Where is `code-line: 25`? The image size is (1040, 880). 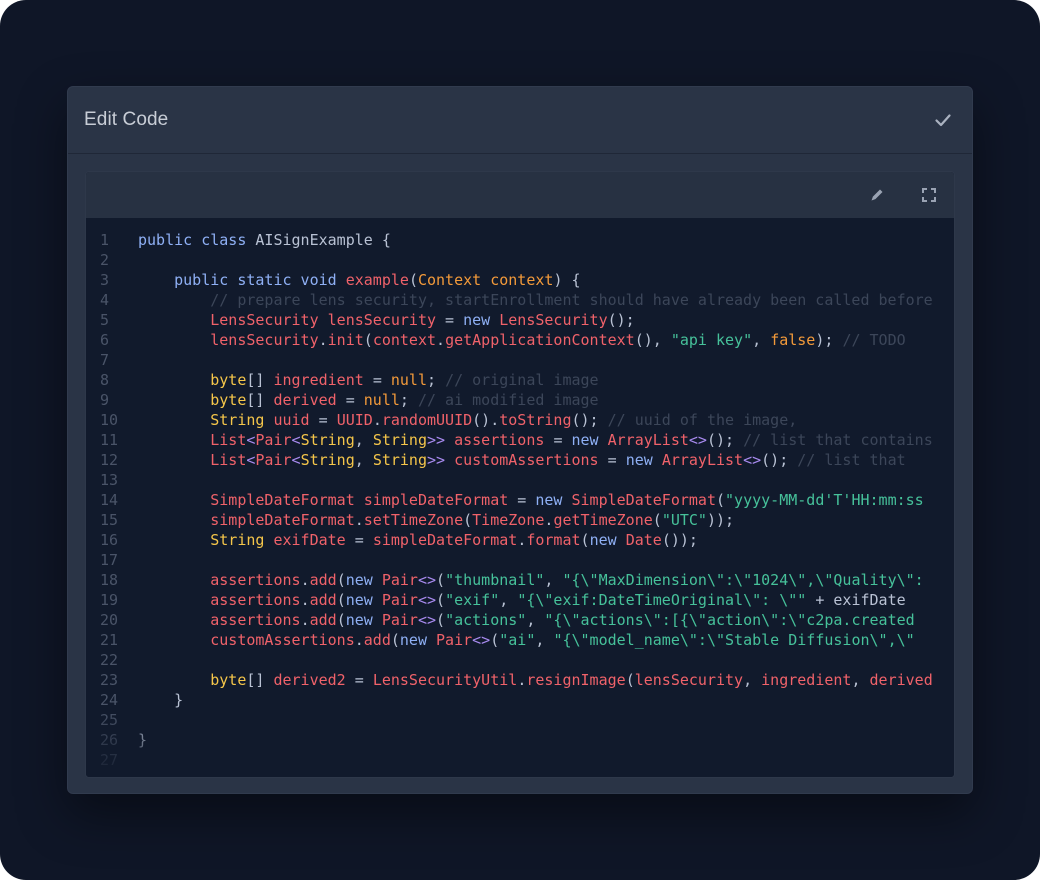
code-line: 25 is located at coordinates (520, 720).